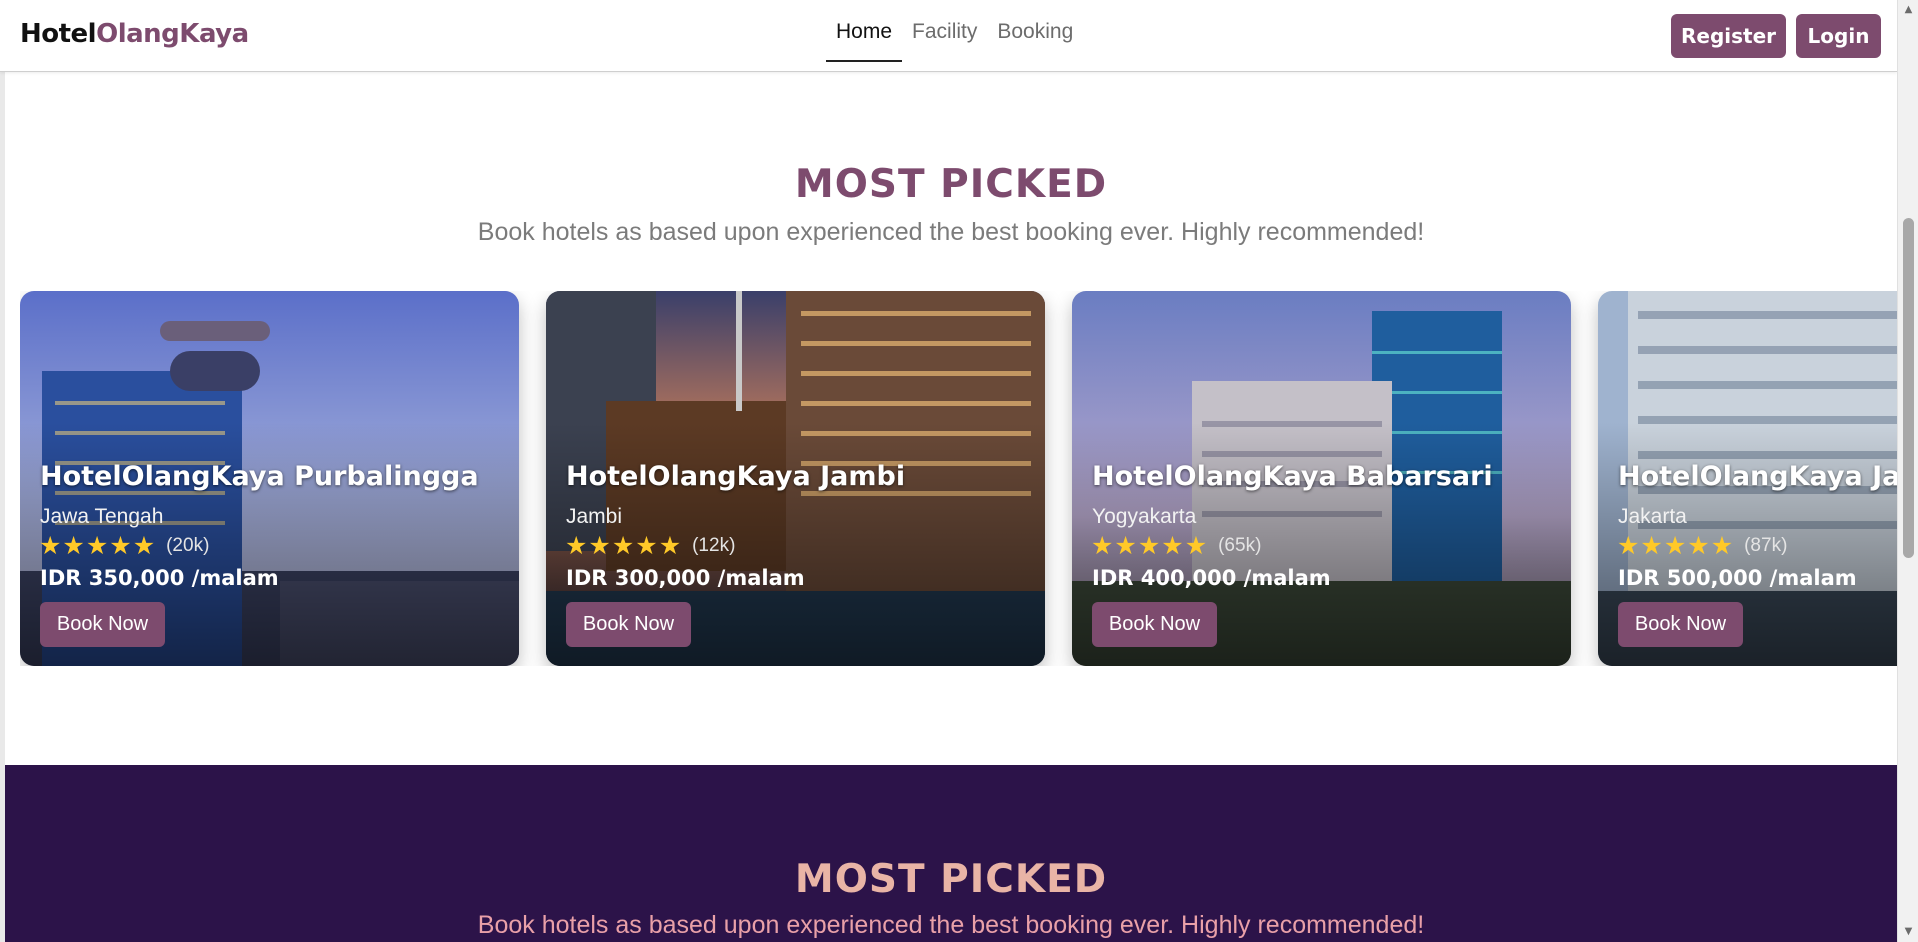 This screenshot has height=942, width=1918. Describe the element at coordinates (951, 184) in the screenshot. I see `section-title-most-picked: MOST PICKED` at that location.